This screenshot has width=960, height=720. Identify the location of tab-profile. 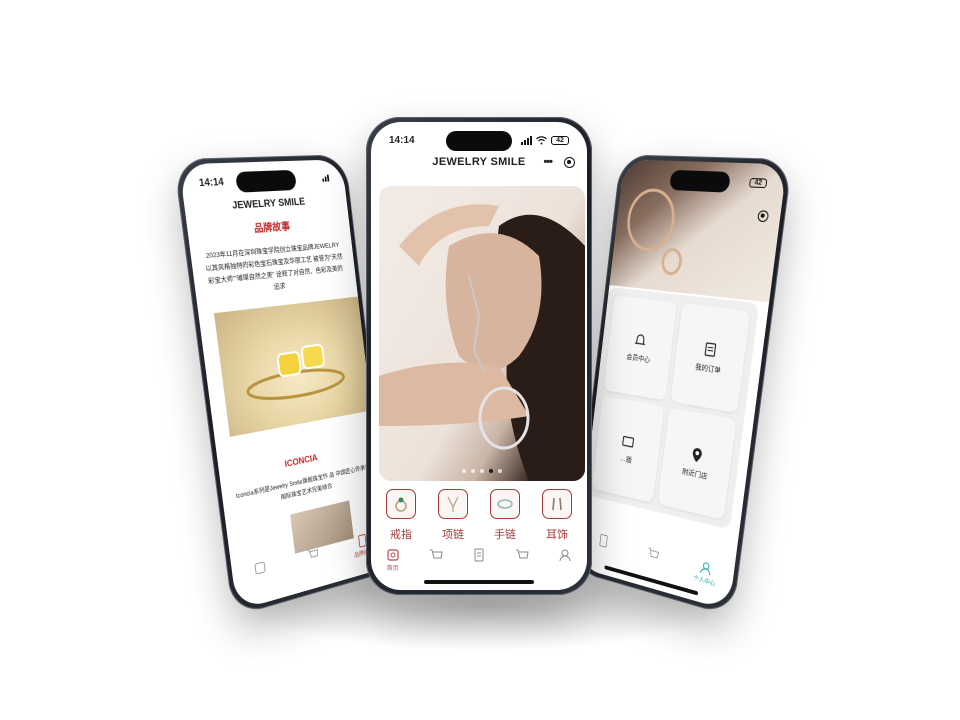
(565, 555).